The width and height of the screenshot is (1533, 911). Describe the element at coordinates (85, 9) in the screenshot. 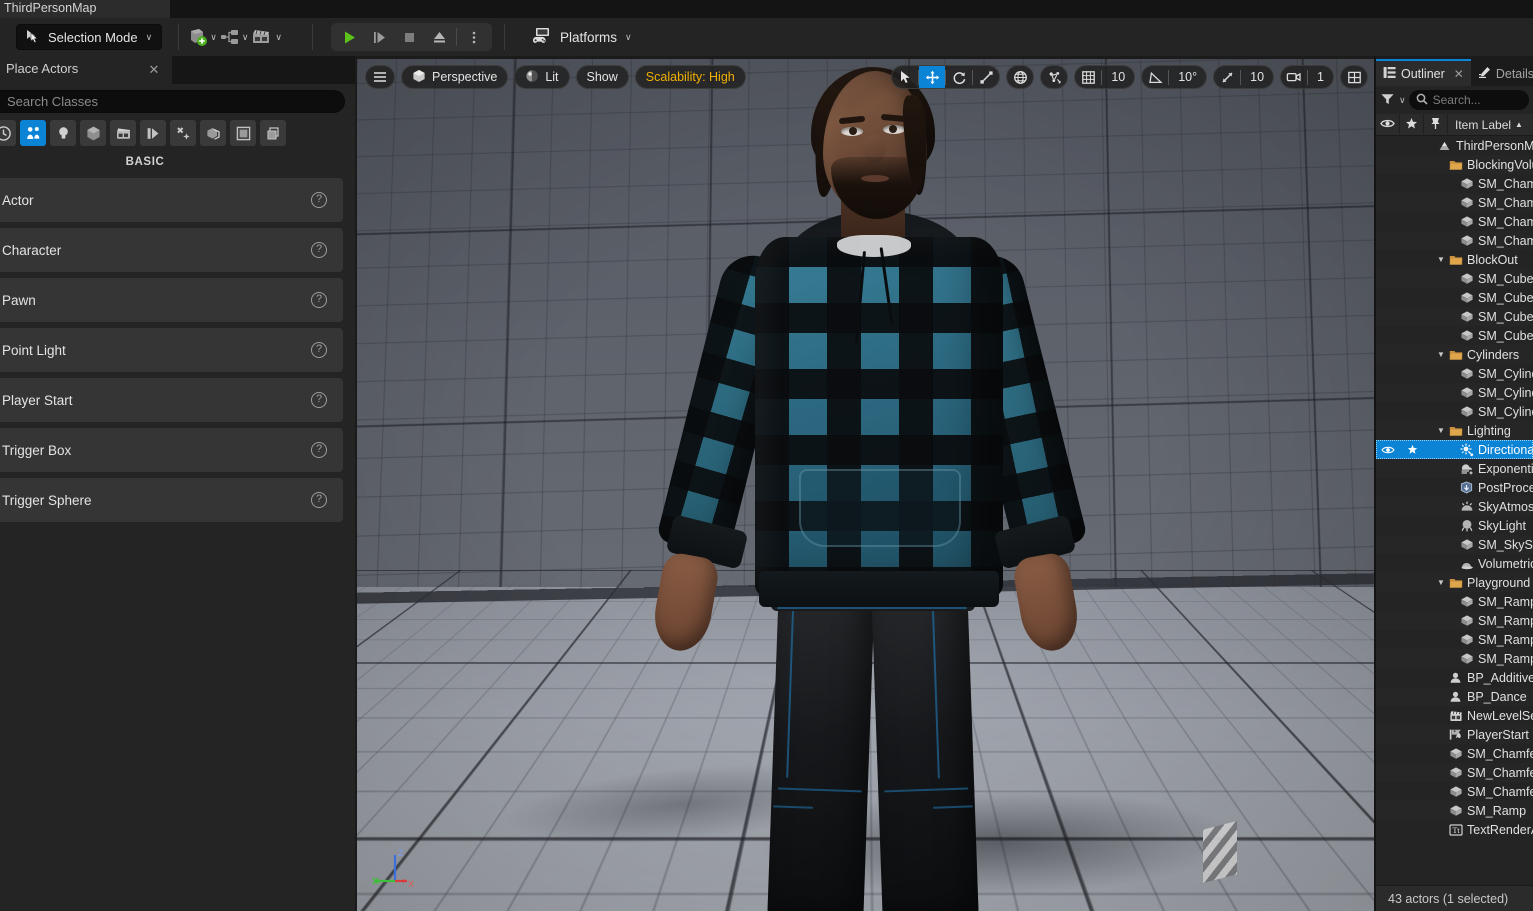

I see `level-tab-thirdpersonmap: ThirdPersonMap` at that location.